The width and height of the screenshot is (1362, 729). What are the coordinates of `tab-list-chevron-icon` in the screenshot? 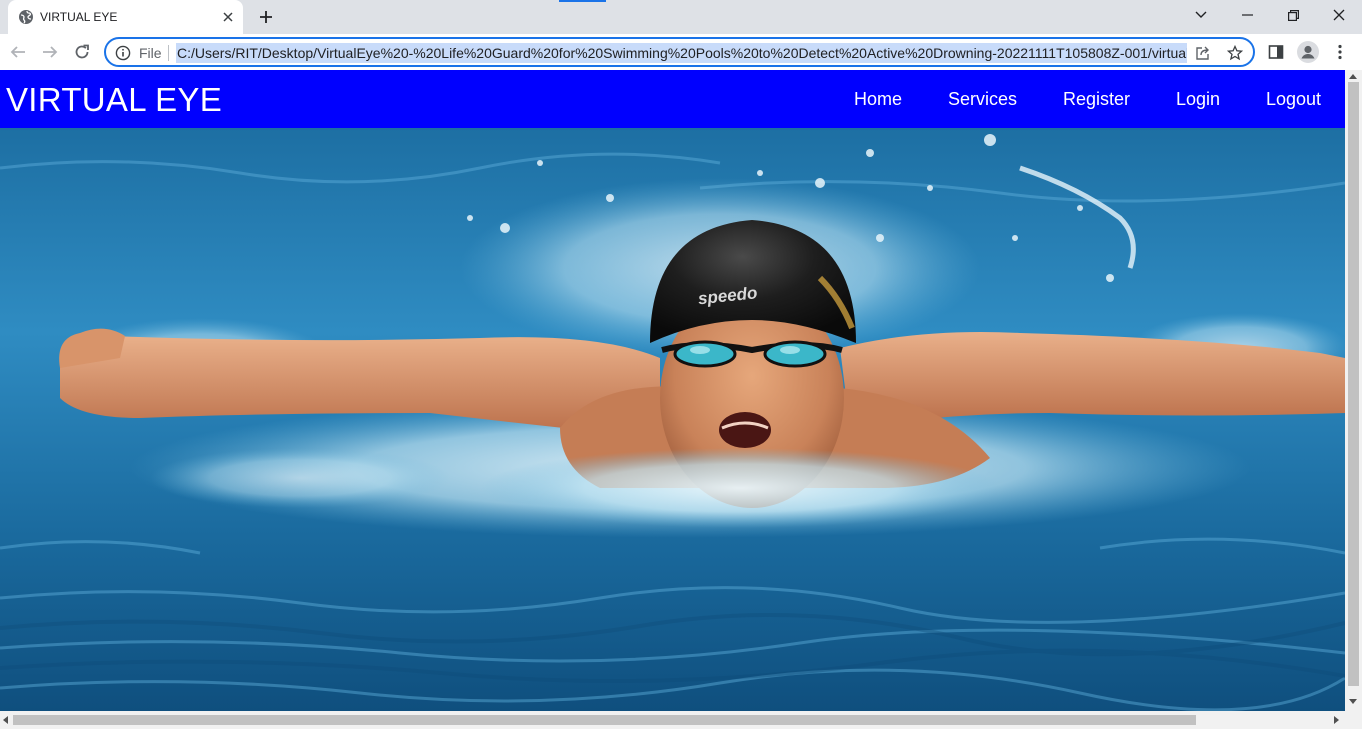 It's located at (1201, 15).